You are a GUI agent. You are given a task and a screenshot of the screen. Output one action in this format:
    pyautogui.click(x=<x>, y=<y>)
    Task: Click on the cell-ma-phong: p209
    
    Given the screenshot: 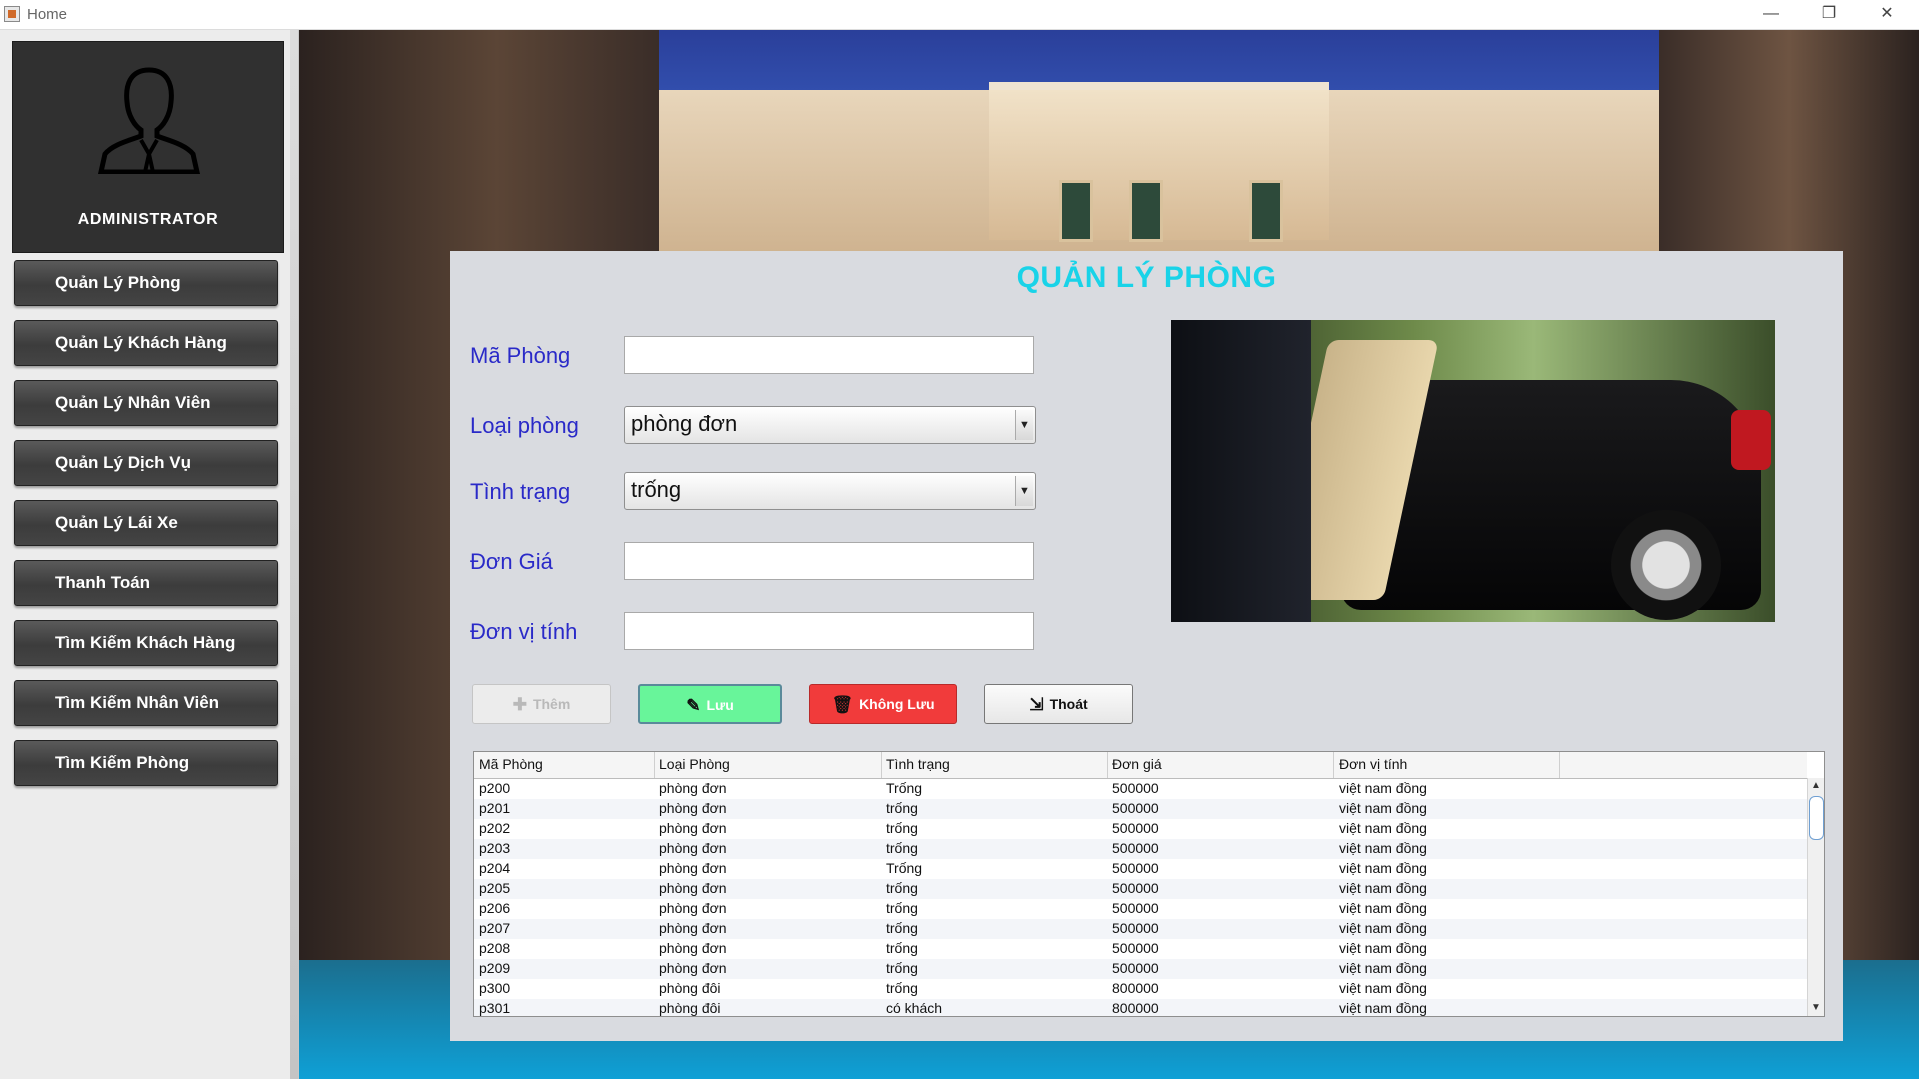 What is the action you would take?
    pyautogui.click(x=495, y=968)
    